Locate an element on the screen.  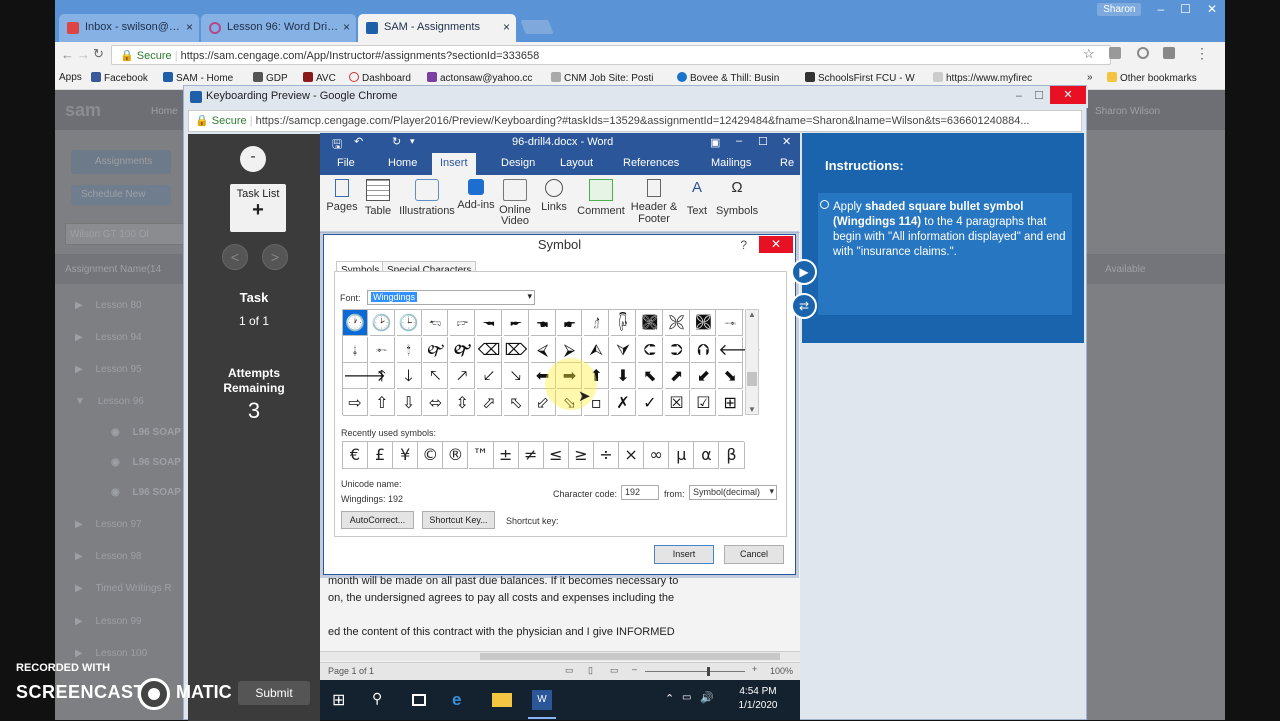
bookmark: Apps is located at coordinates (70, 77).